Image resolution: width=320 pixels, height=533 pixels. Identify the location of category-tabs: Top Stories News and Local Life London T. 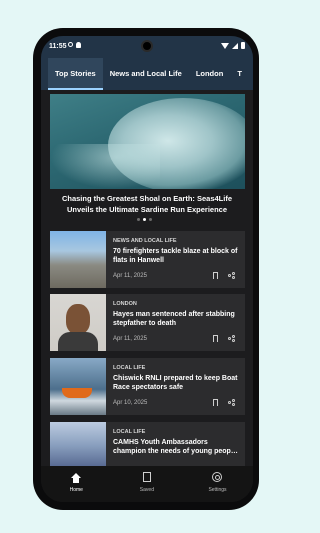
(147, 74).